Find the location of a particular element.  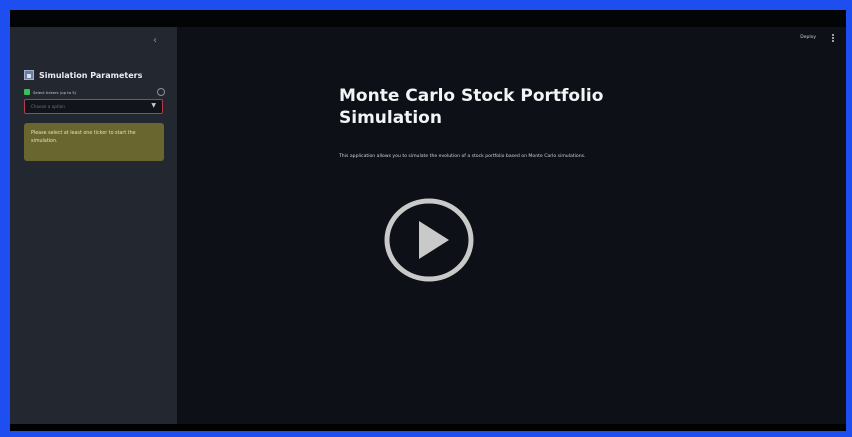

sidebar-title: Simulation Parameters is located at coordinates (83, 75).